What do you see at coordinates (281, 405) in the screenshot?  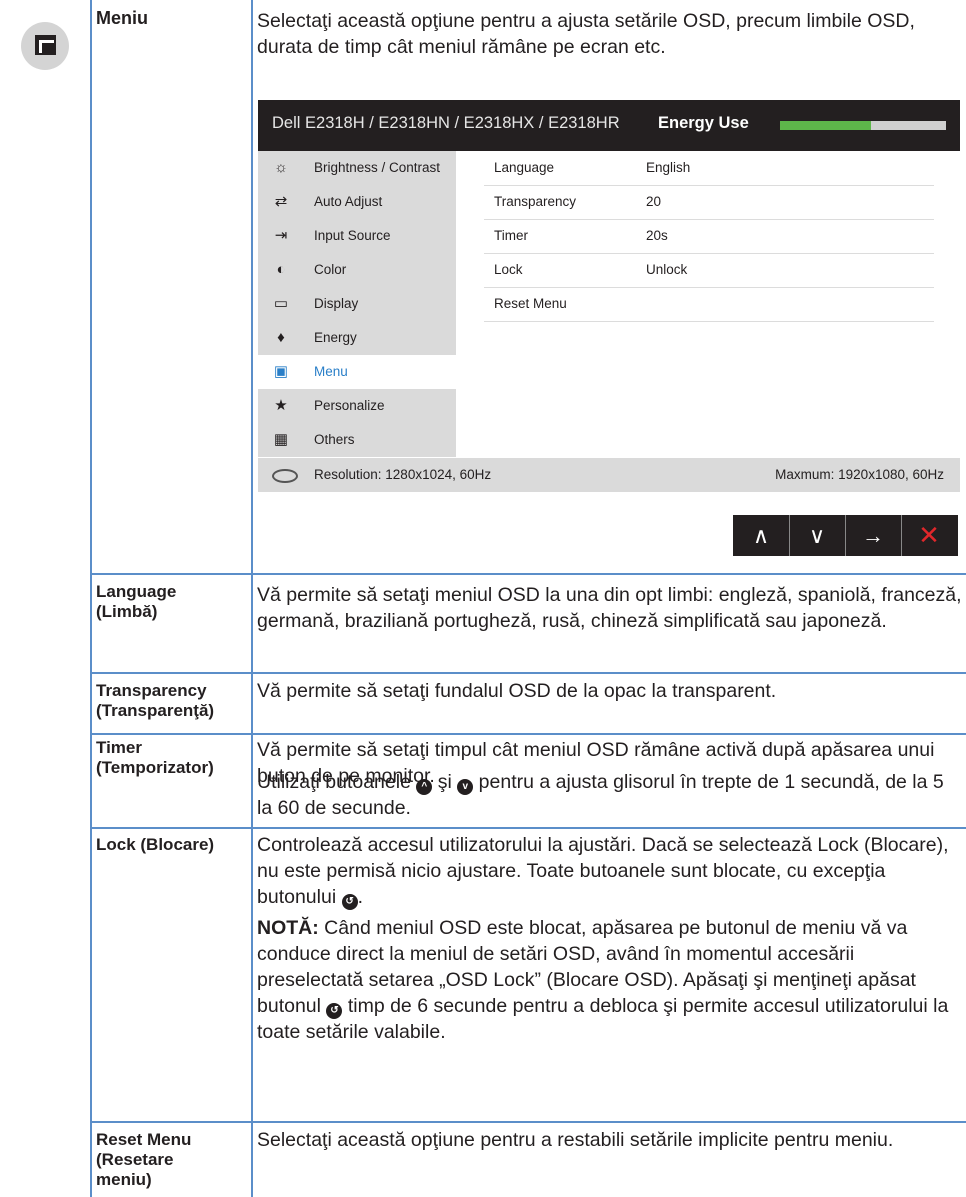 I see `star-icon: ★` at bounding box center [281, 405].